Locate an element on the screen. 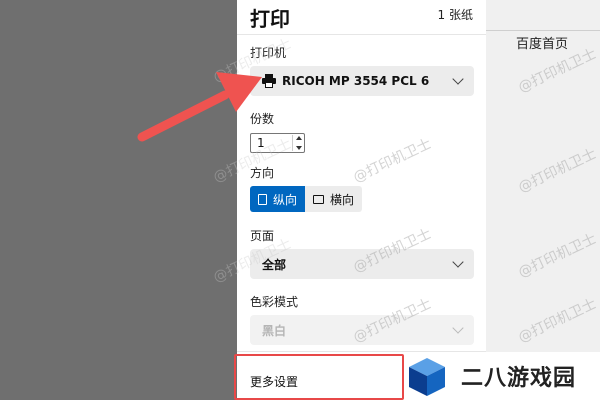  background-divider is located at coordinates (543, 30).